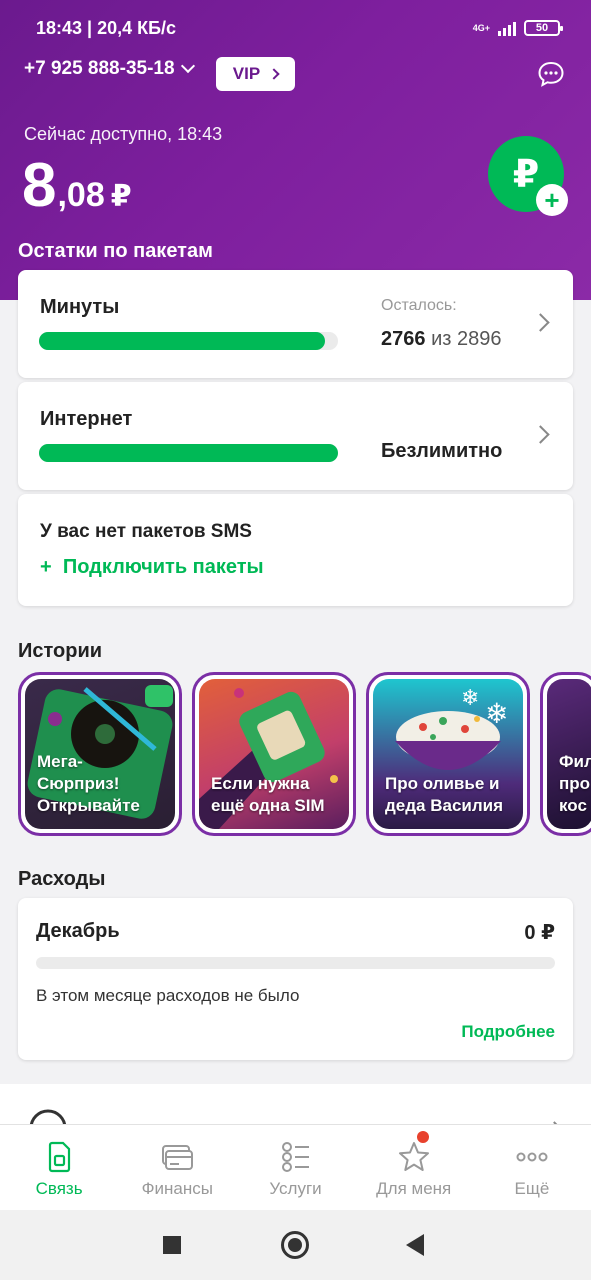 The image size is (591, 1280). I want to click on network-type: 4G+, so click(481, 28).